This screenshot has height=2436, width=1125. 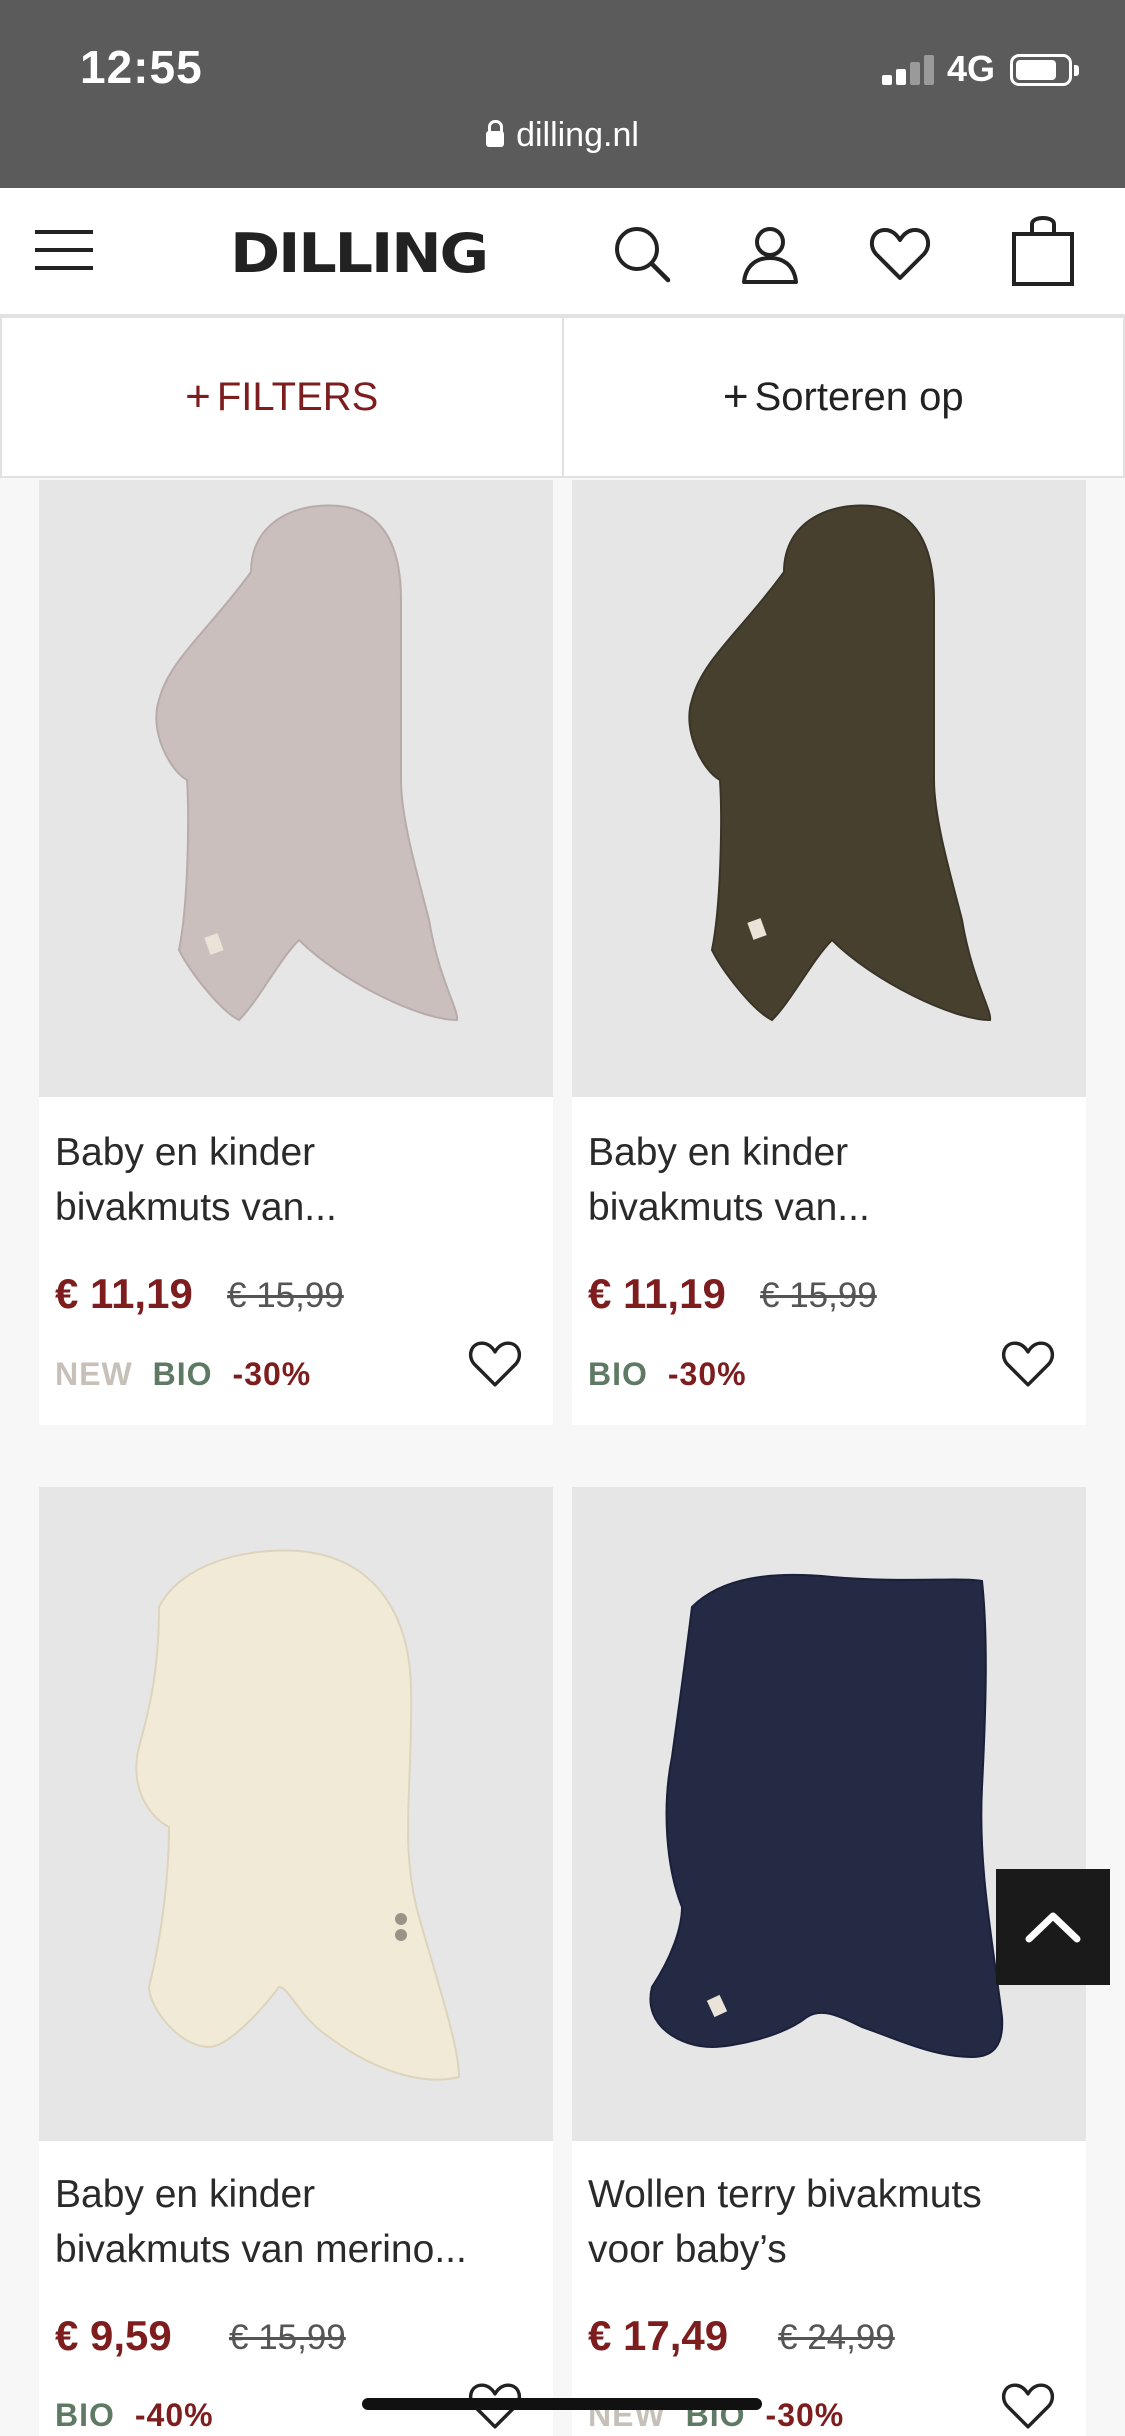 I want to click on home-indicator, so click(x=562, y=2404).